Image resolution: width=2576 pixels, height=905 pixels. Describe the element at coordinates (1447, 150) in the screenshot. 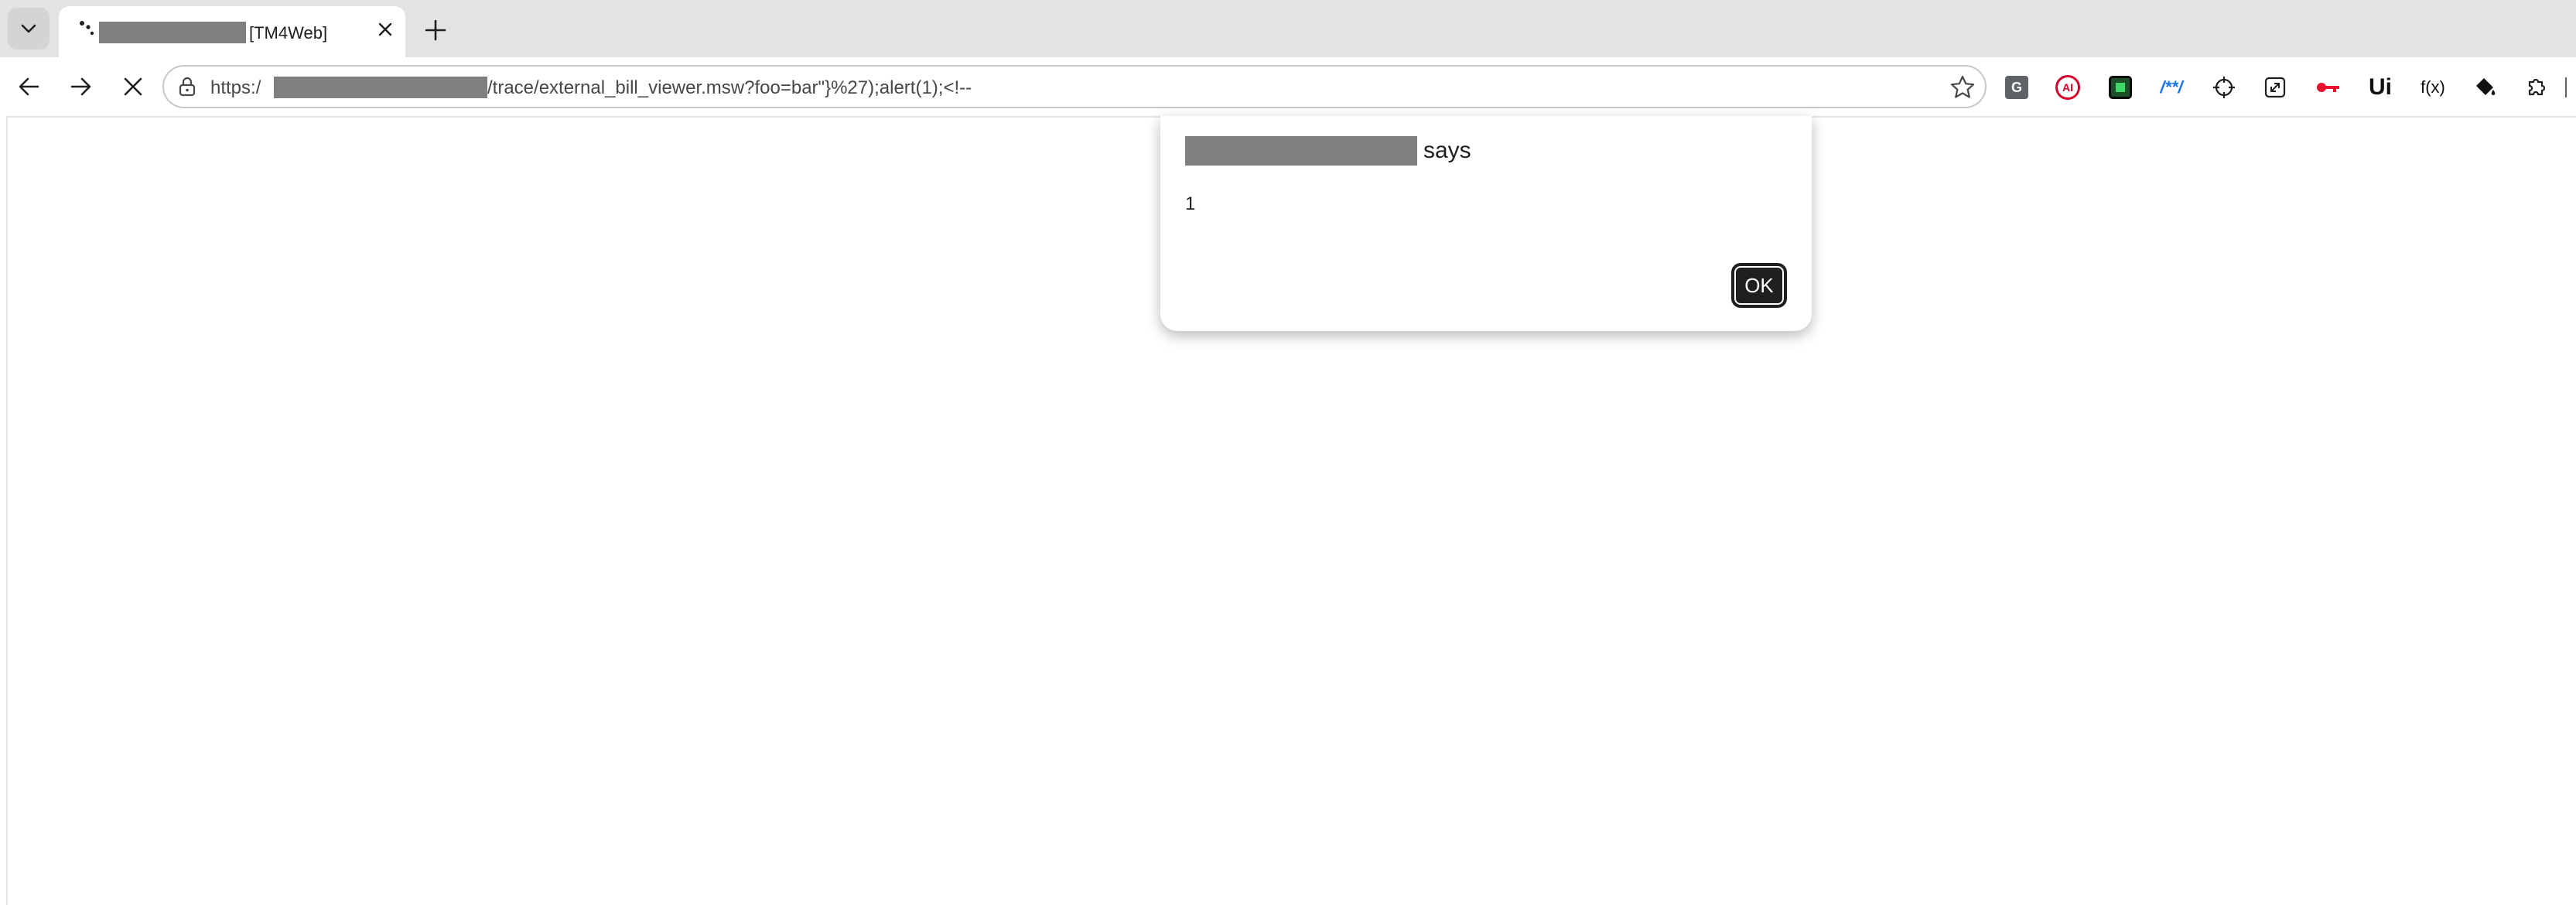

I see `dialog-title-says: says` at that location.